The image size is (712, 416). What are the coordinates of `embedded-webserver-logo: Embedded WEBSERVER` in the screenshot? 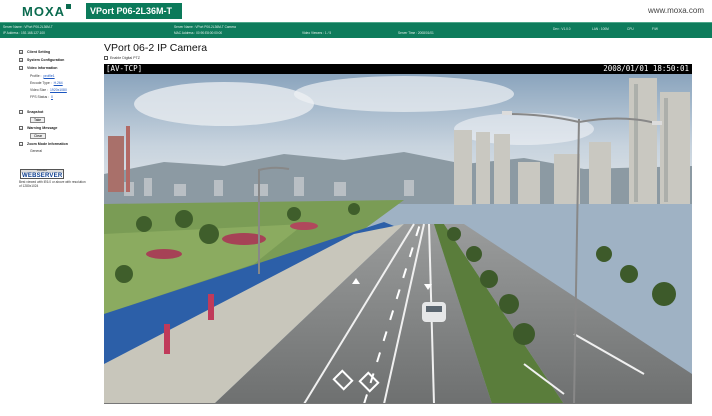 It's located at (42, 174).